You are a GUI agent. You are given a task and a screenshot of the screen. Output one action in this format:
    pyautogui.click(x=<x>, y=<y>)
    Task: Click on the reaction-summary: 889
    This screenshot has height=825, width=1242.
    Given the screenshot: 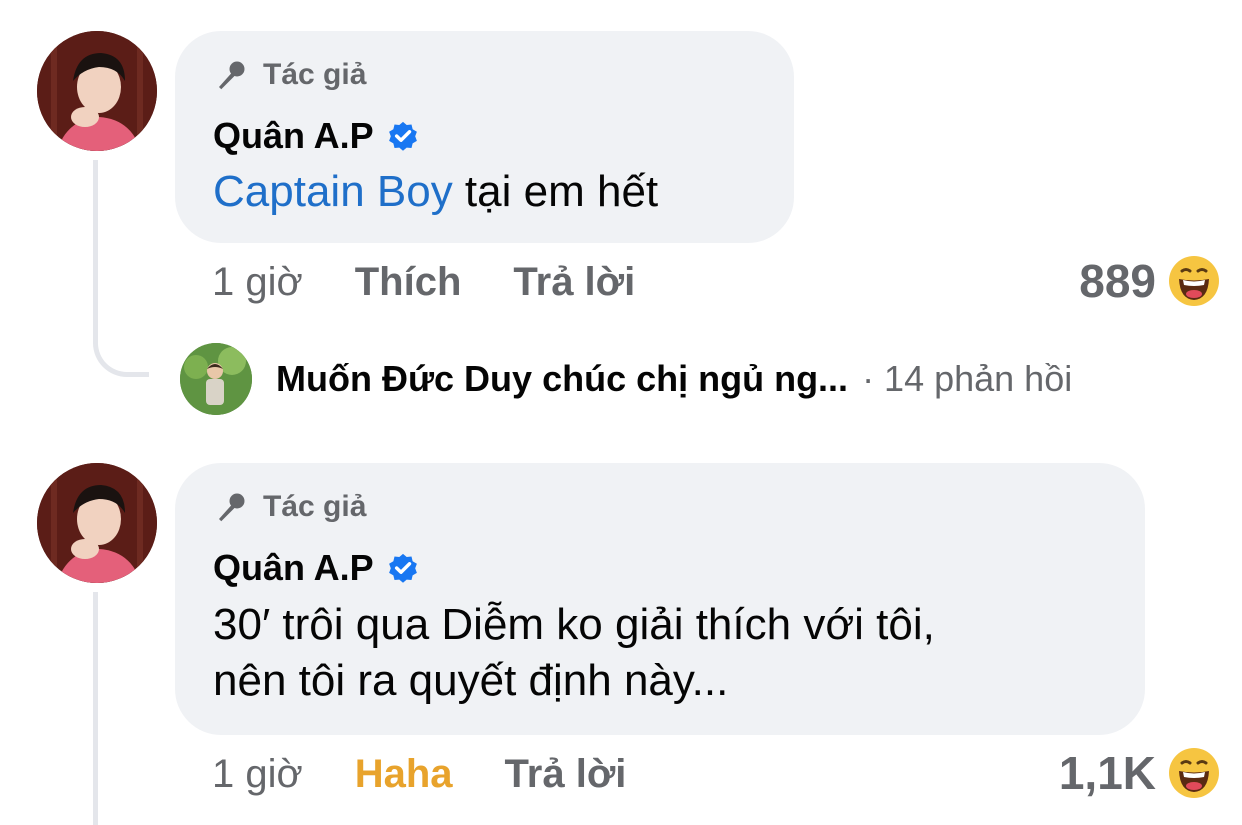 What is the action you would take?
    pyautogui.click(x=1149, y=281)
    